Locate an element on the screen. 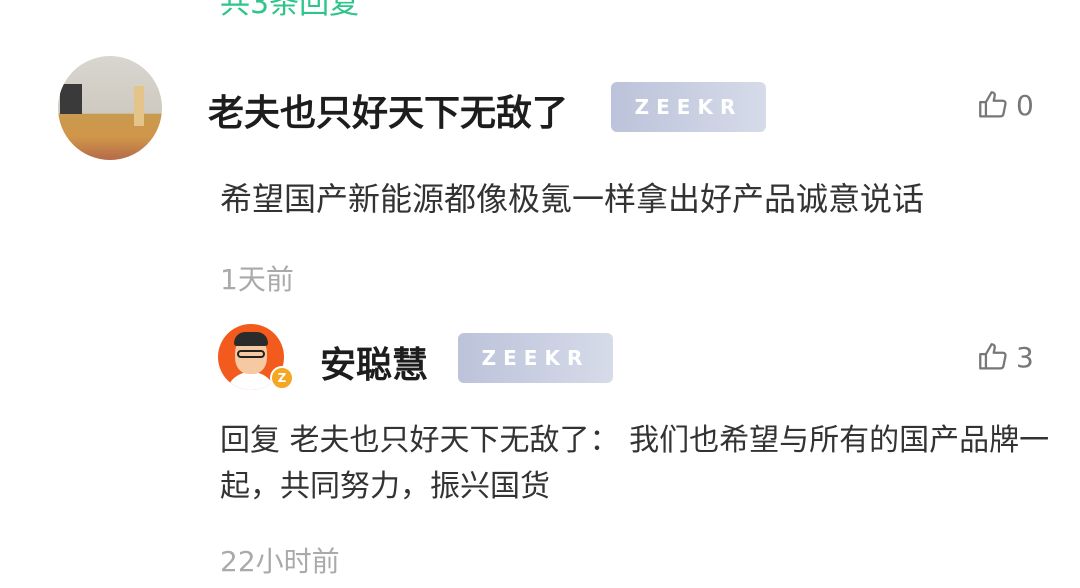 The height and width of the screenshot is (588, 1080). like-button: 3 is located at coordinates (1005, 357).